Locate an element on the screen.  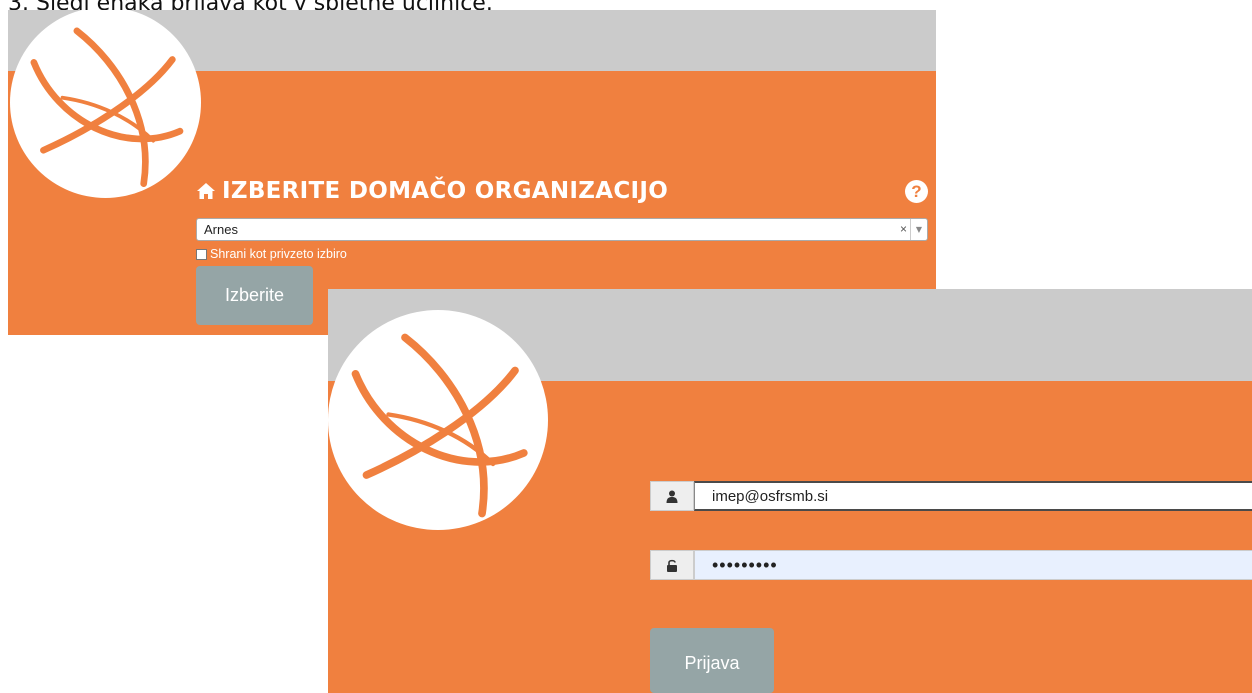
remember-label: Shrani kot privzeto izbiro is located at coordinates (278, 254).